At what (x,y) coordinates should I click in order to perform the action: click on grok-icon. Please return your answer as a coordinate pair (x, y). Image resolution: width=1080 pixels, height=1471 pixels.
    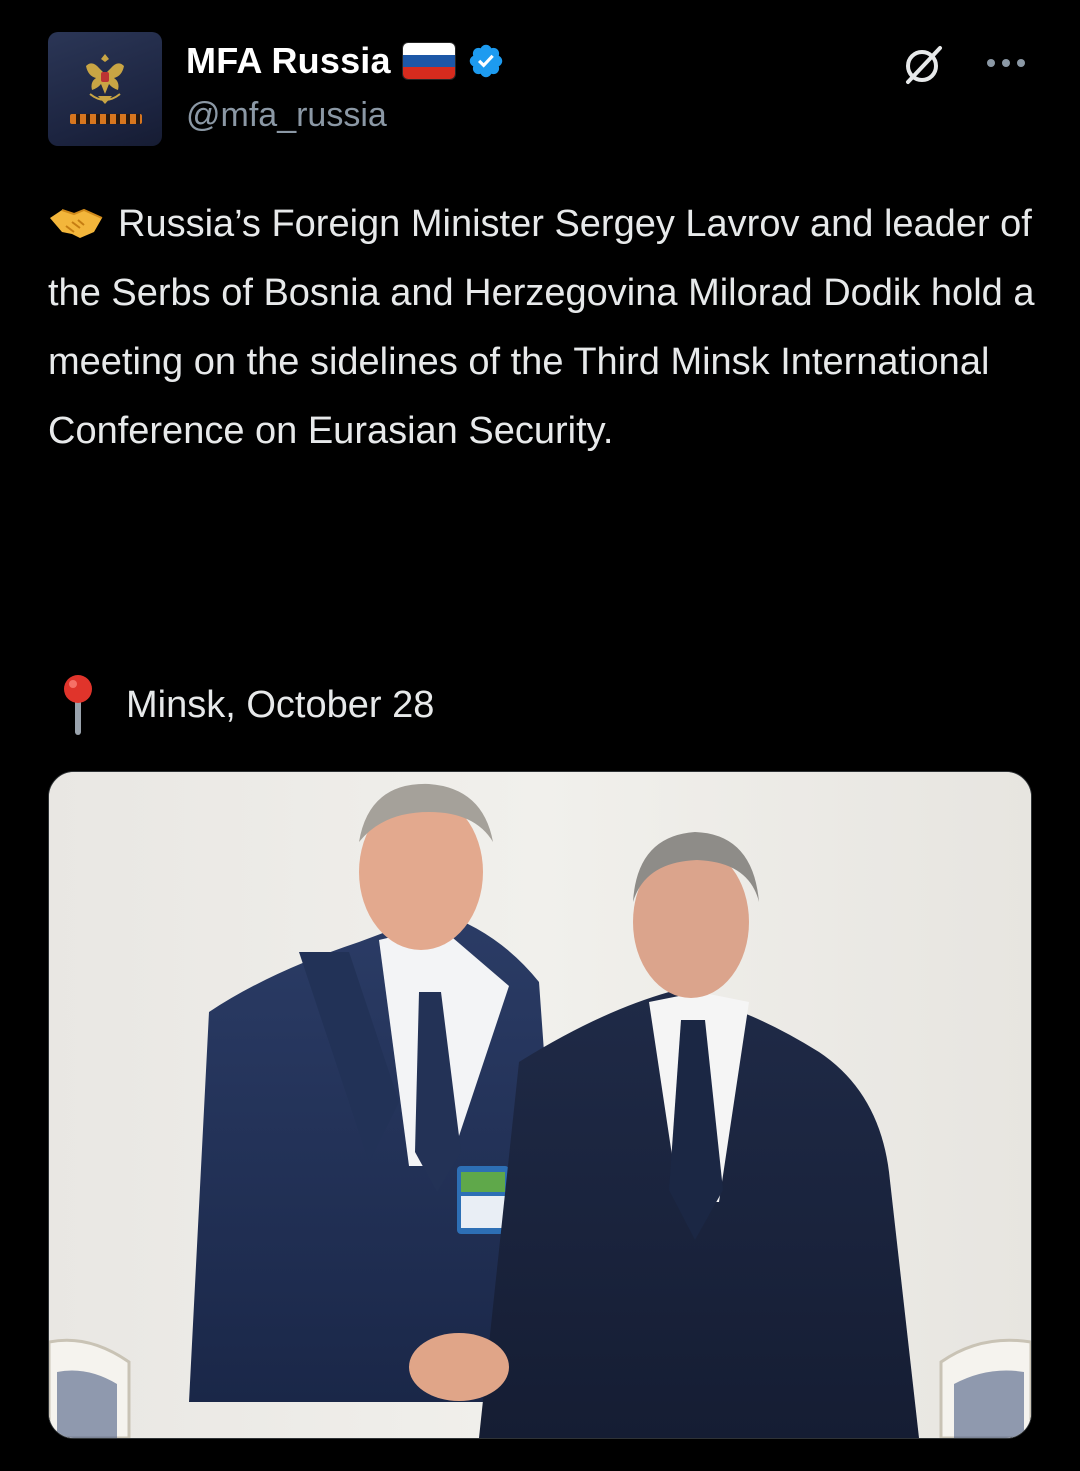
    Looking at the image, I should click on (923, 65).